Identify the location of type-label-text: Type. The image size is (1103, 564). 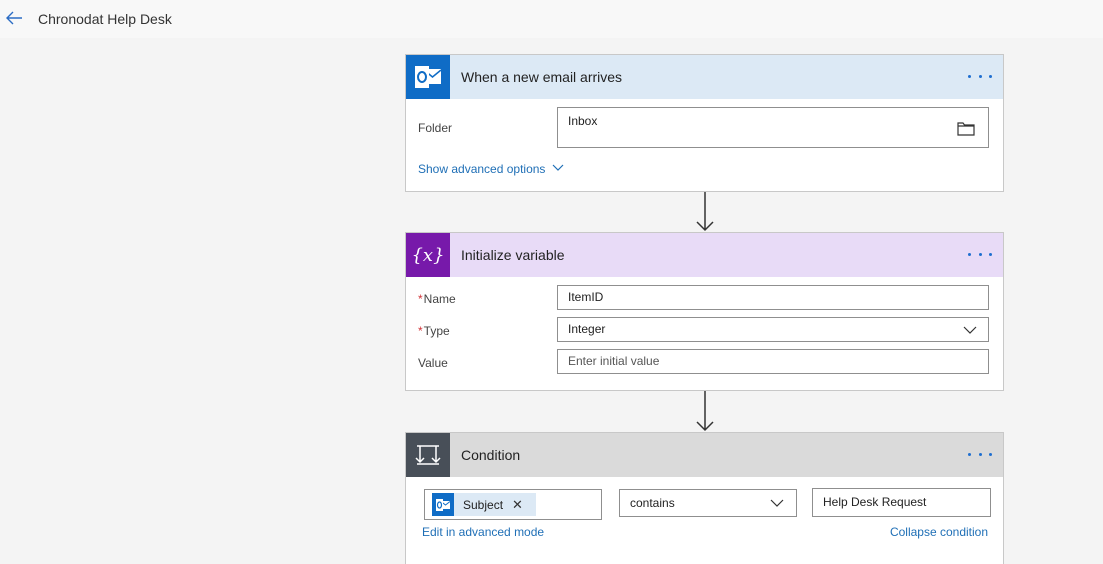
(436, 331).